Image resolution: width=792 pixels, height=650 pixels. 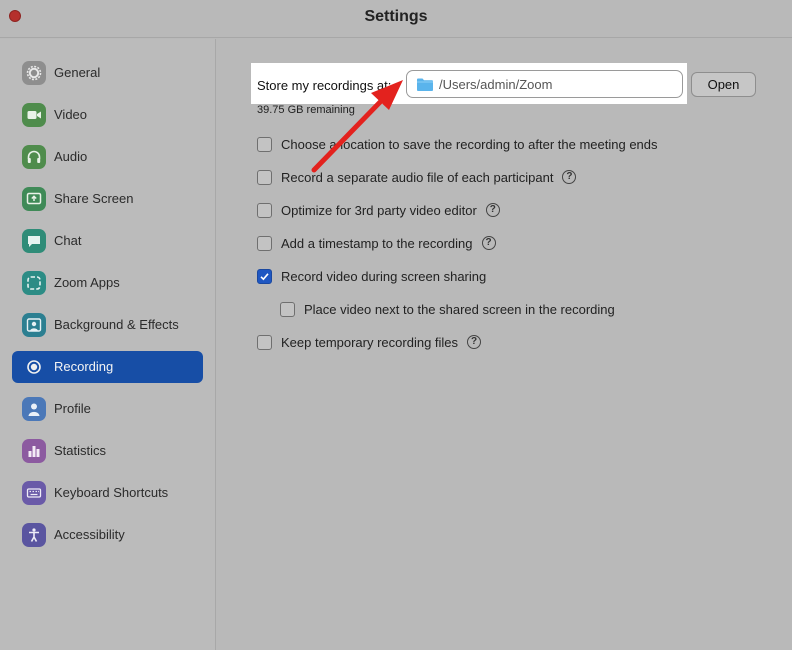 I want to click on apps-icon, so click(x=34, y=283).